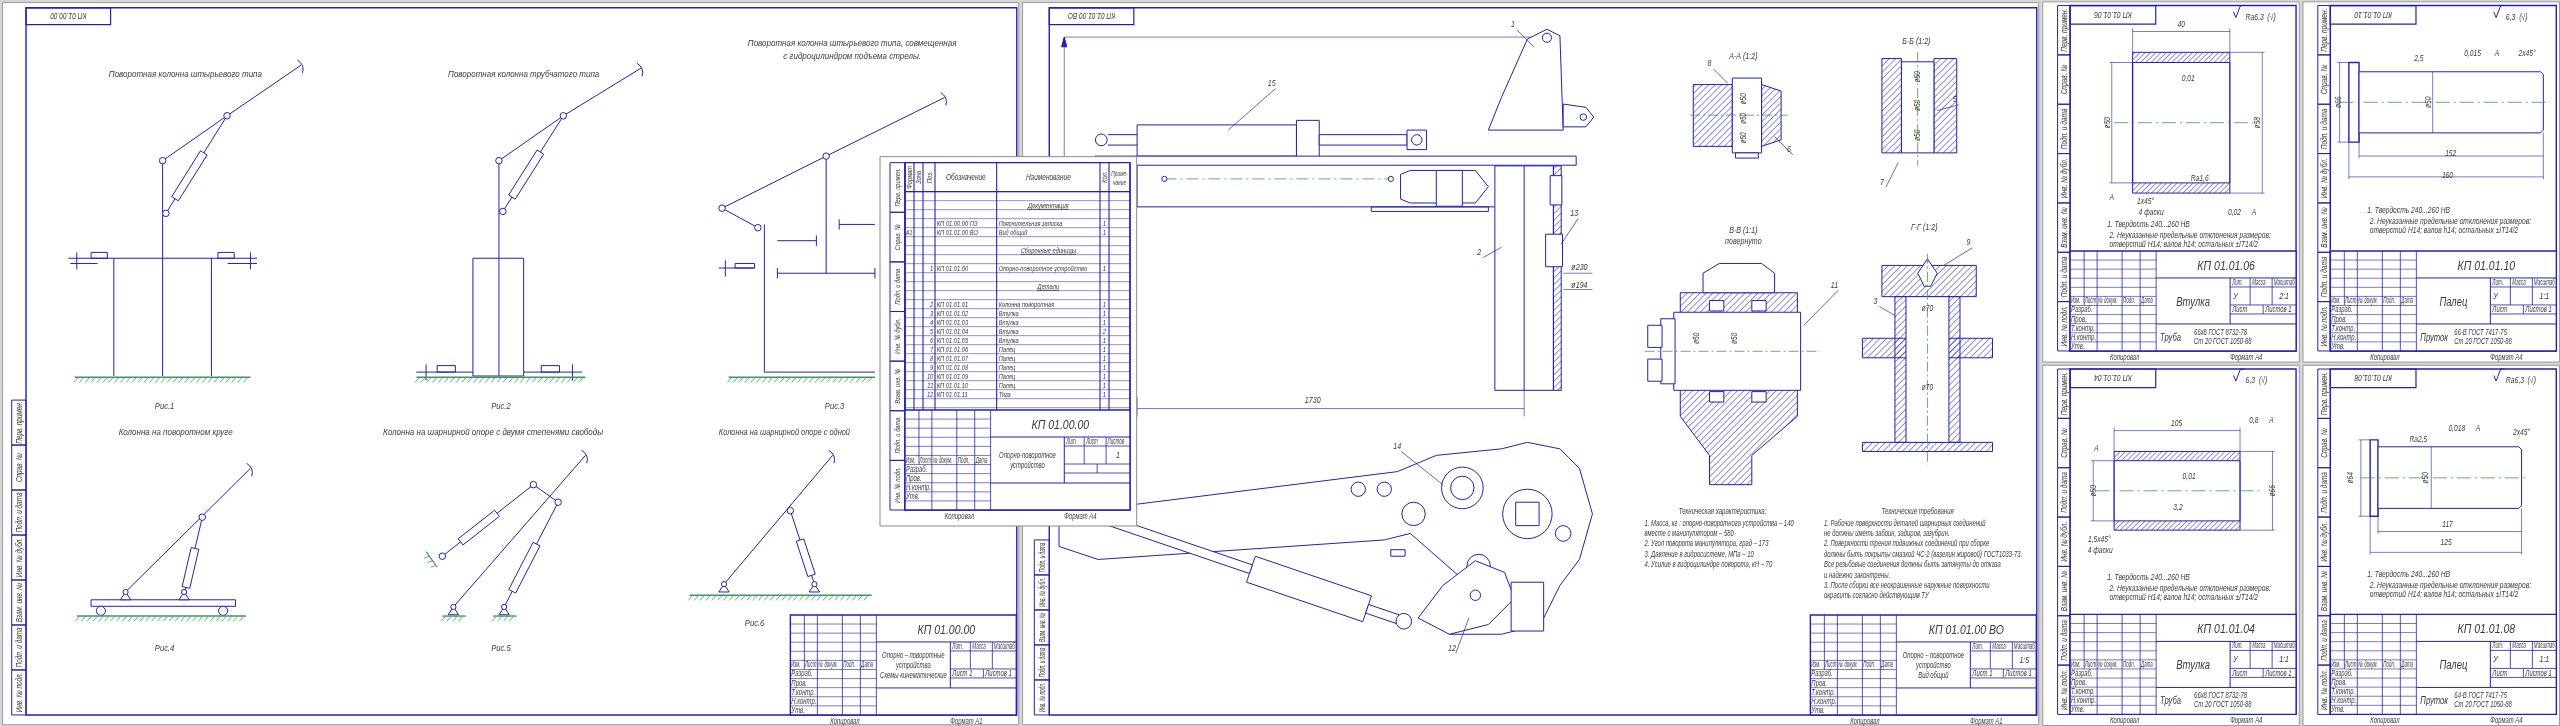 This screenshot has height=726, width=2560. Describe the element at coordinates (524, 73) in the screenshot. I see `figure-title: Поворотная колонна трубчатого типа` at that location.